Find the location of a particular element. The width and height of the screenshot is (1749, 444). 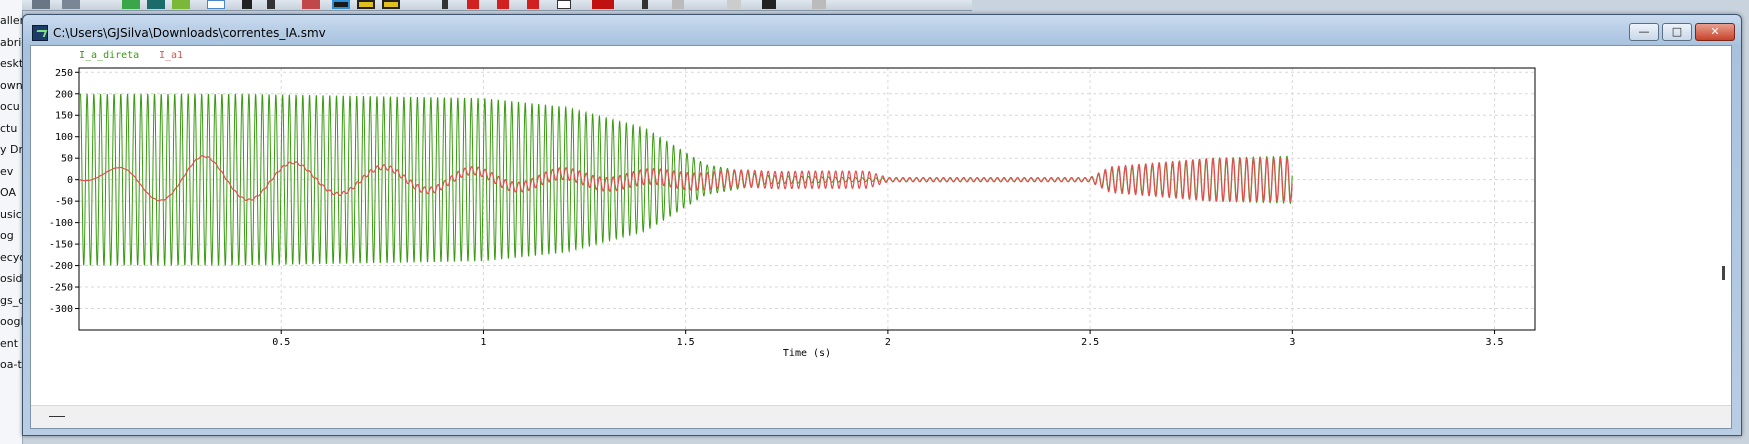

y-tick-label: 0 is located at coordinates (70, 180).